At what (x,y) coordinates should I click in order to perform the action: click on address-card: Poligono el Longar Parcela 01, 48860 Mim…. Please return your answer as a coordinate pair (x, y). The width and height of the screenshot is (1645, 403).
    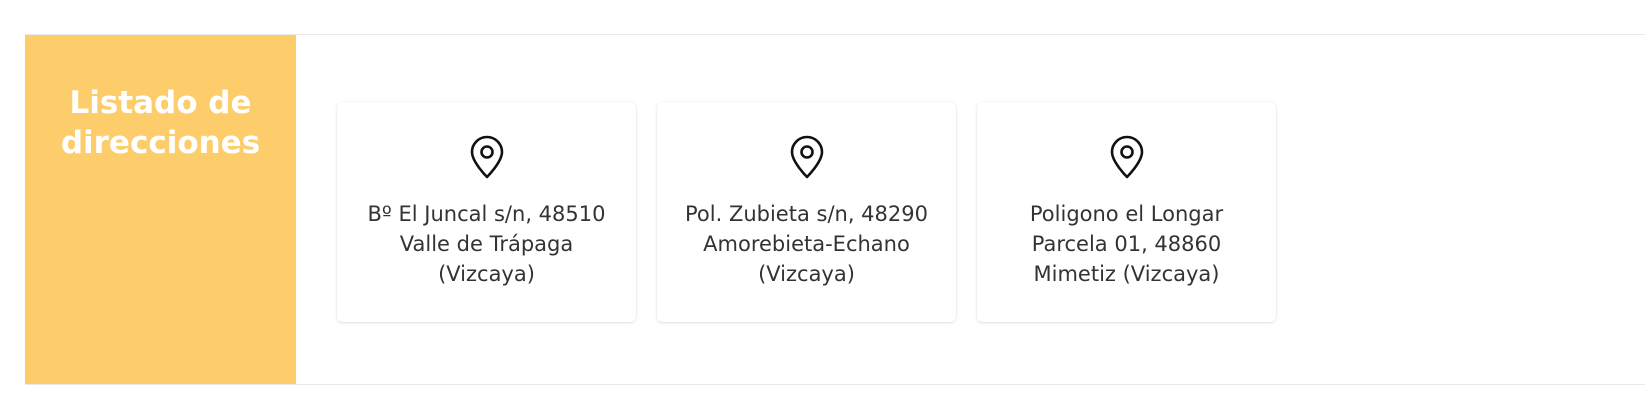
    Looking at the image, I should click on (1126, 212).